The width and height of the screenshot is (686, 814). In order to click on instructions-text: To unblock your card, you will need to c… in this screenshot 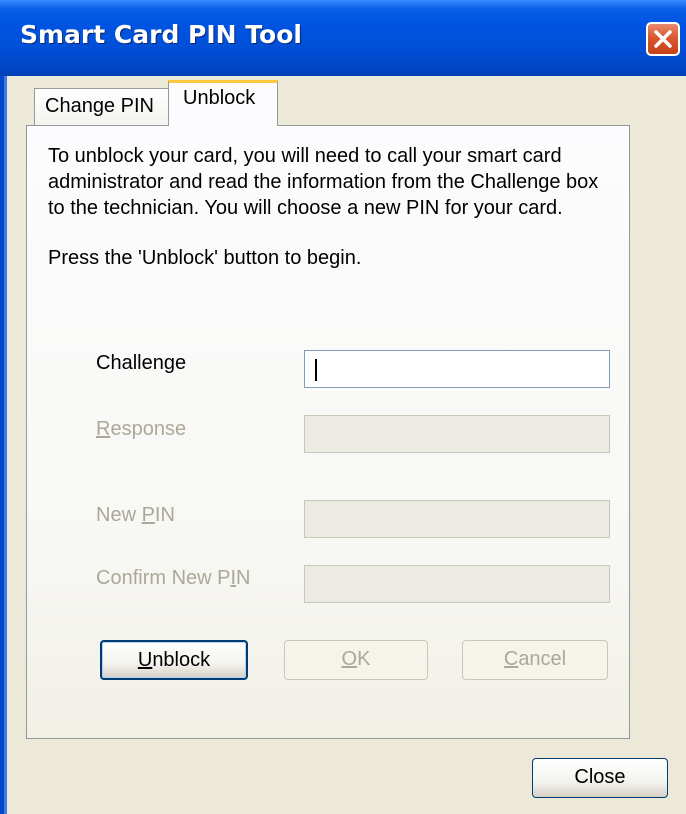, I will do `click(323, 182)`.